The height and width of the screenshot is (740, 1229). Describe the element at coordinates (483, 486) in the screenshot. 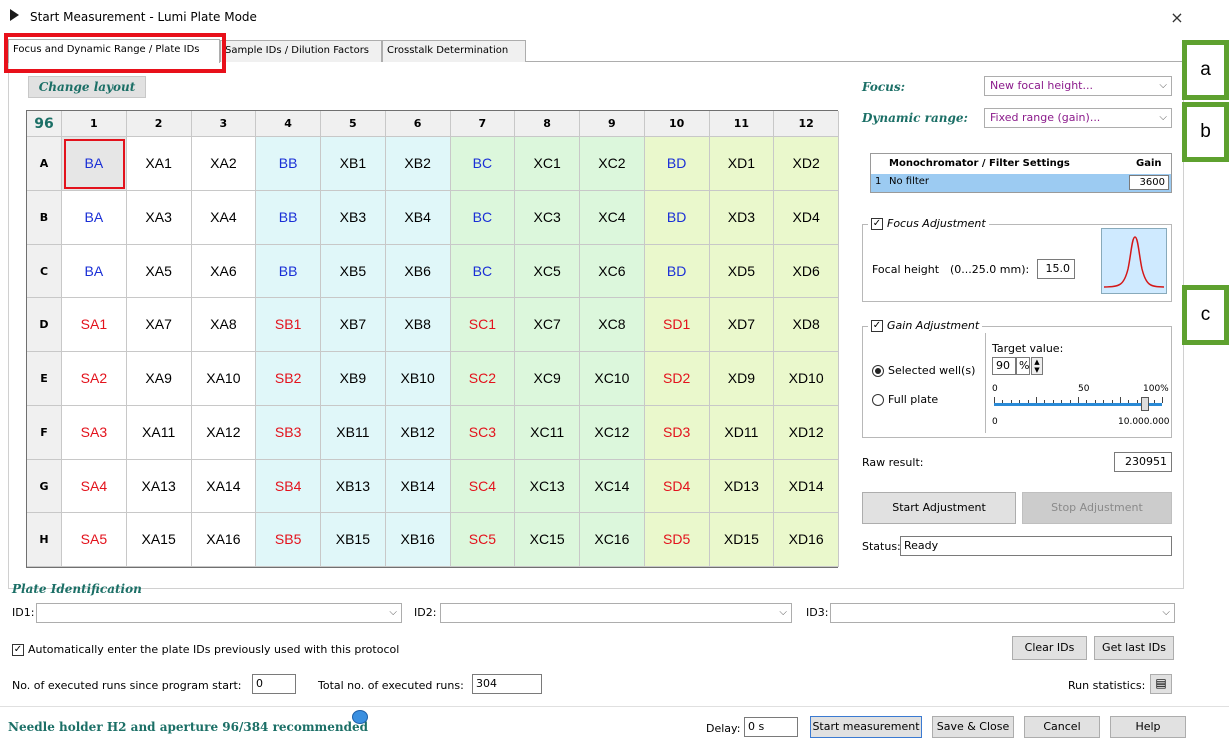

I see `plate-well: SC4` at that location.